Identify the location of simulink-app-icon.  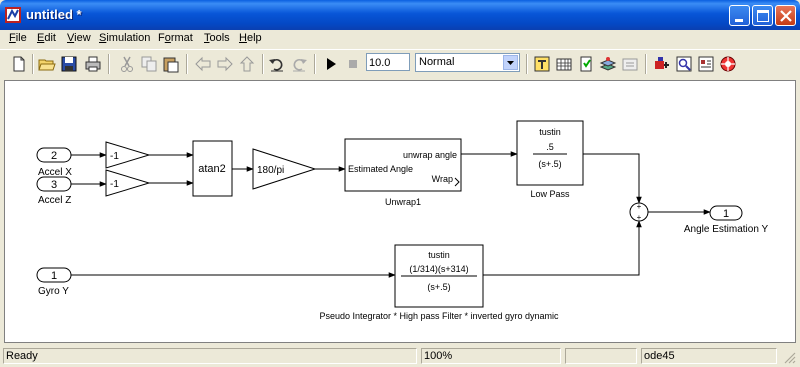
(13, 15).